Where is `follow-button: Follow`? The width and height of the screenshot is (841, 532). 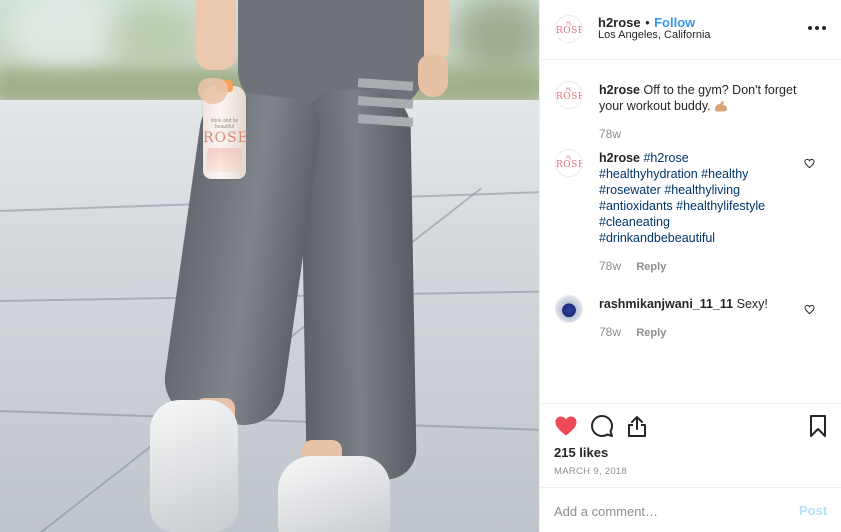 follow-button: Follow is located at coordinates (674, 22).